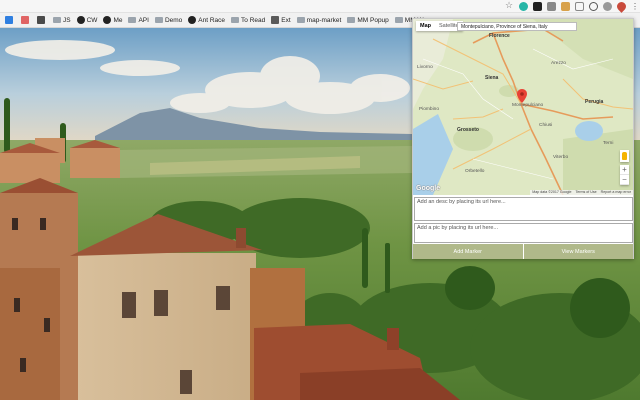 The height and width of the screenshot is (400, 640). What do you see at coordinates (561, 157) in the screenshot?
I see `map-place-label: Viterbo` at bounding box center [561, 157].